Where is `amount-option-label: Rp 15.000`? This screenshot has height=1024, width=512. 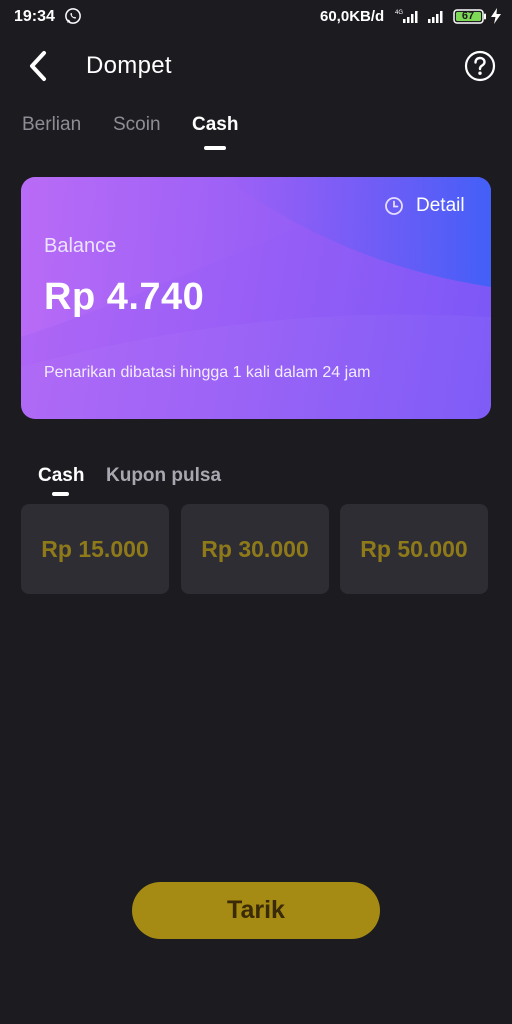 amount-option-label: Rp 15.000 is located at coordinates (95, 548).